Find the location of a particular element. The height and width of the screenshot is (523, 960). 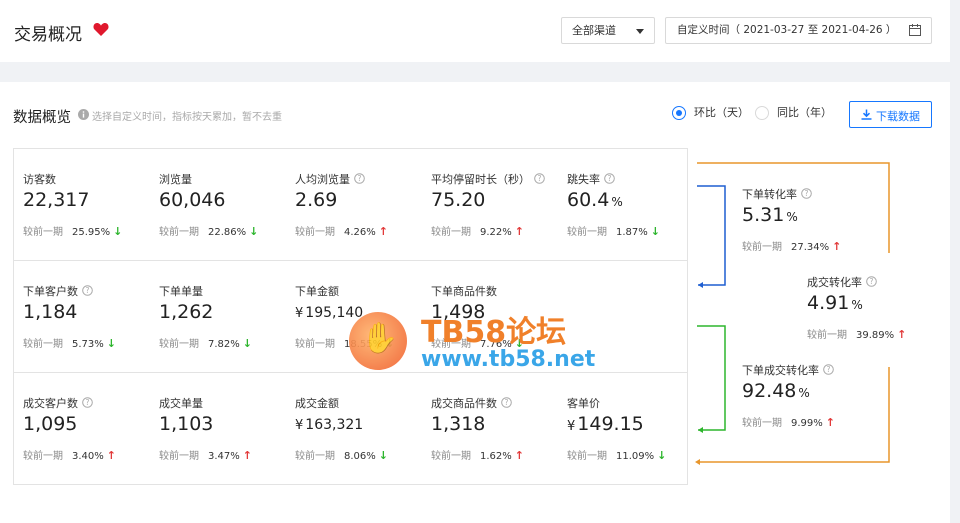

metric-value-number: 1,262 is located at coordinates (186, 312).